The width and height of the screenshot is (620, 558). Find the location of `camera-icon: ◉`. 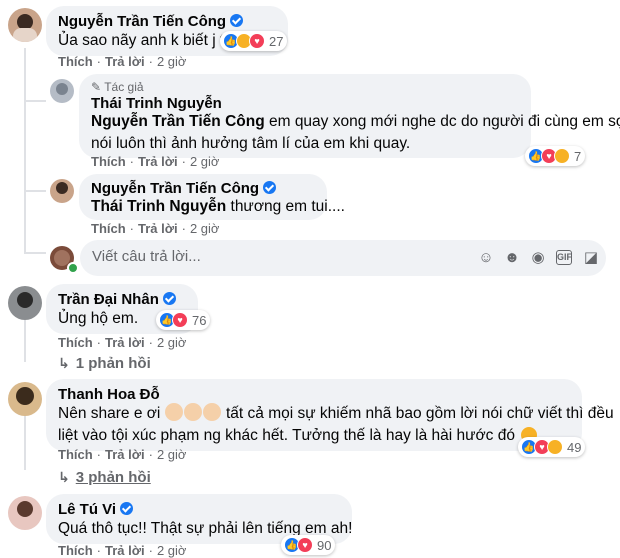

camera-icon: ◉ is located at coordinates (538, 258).